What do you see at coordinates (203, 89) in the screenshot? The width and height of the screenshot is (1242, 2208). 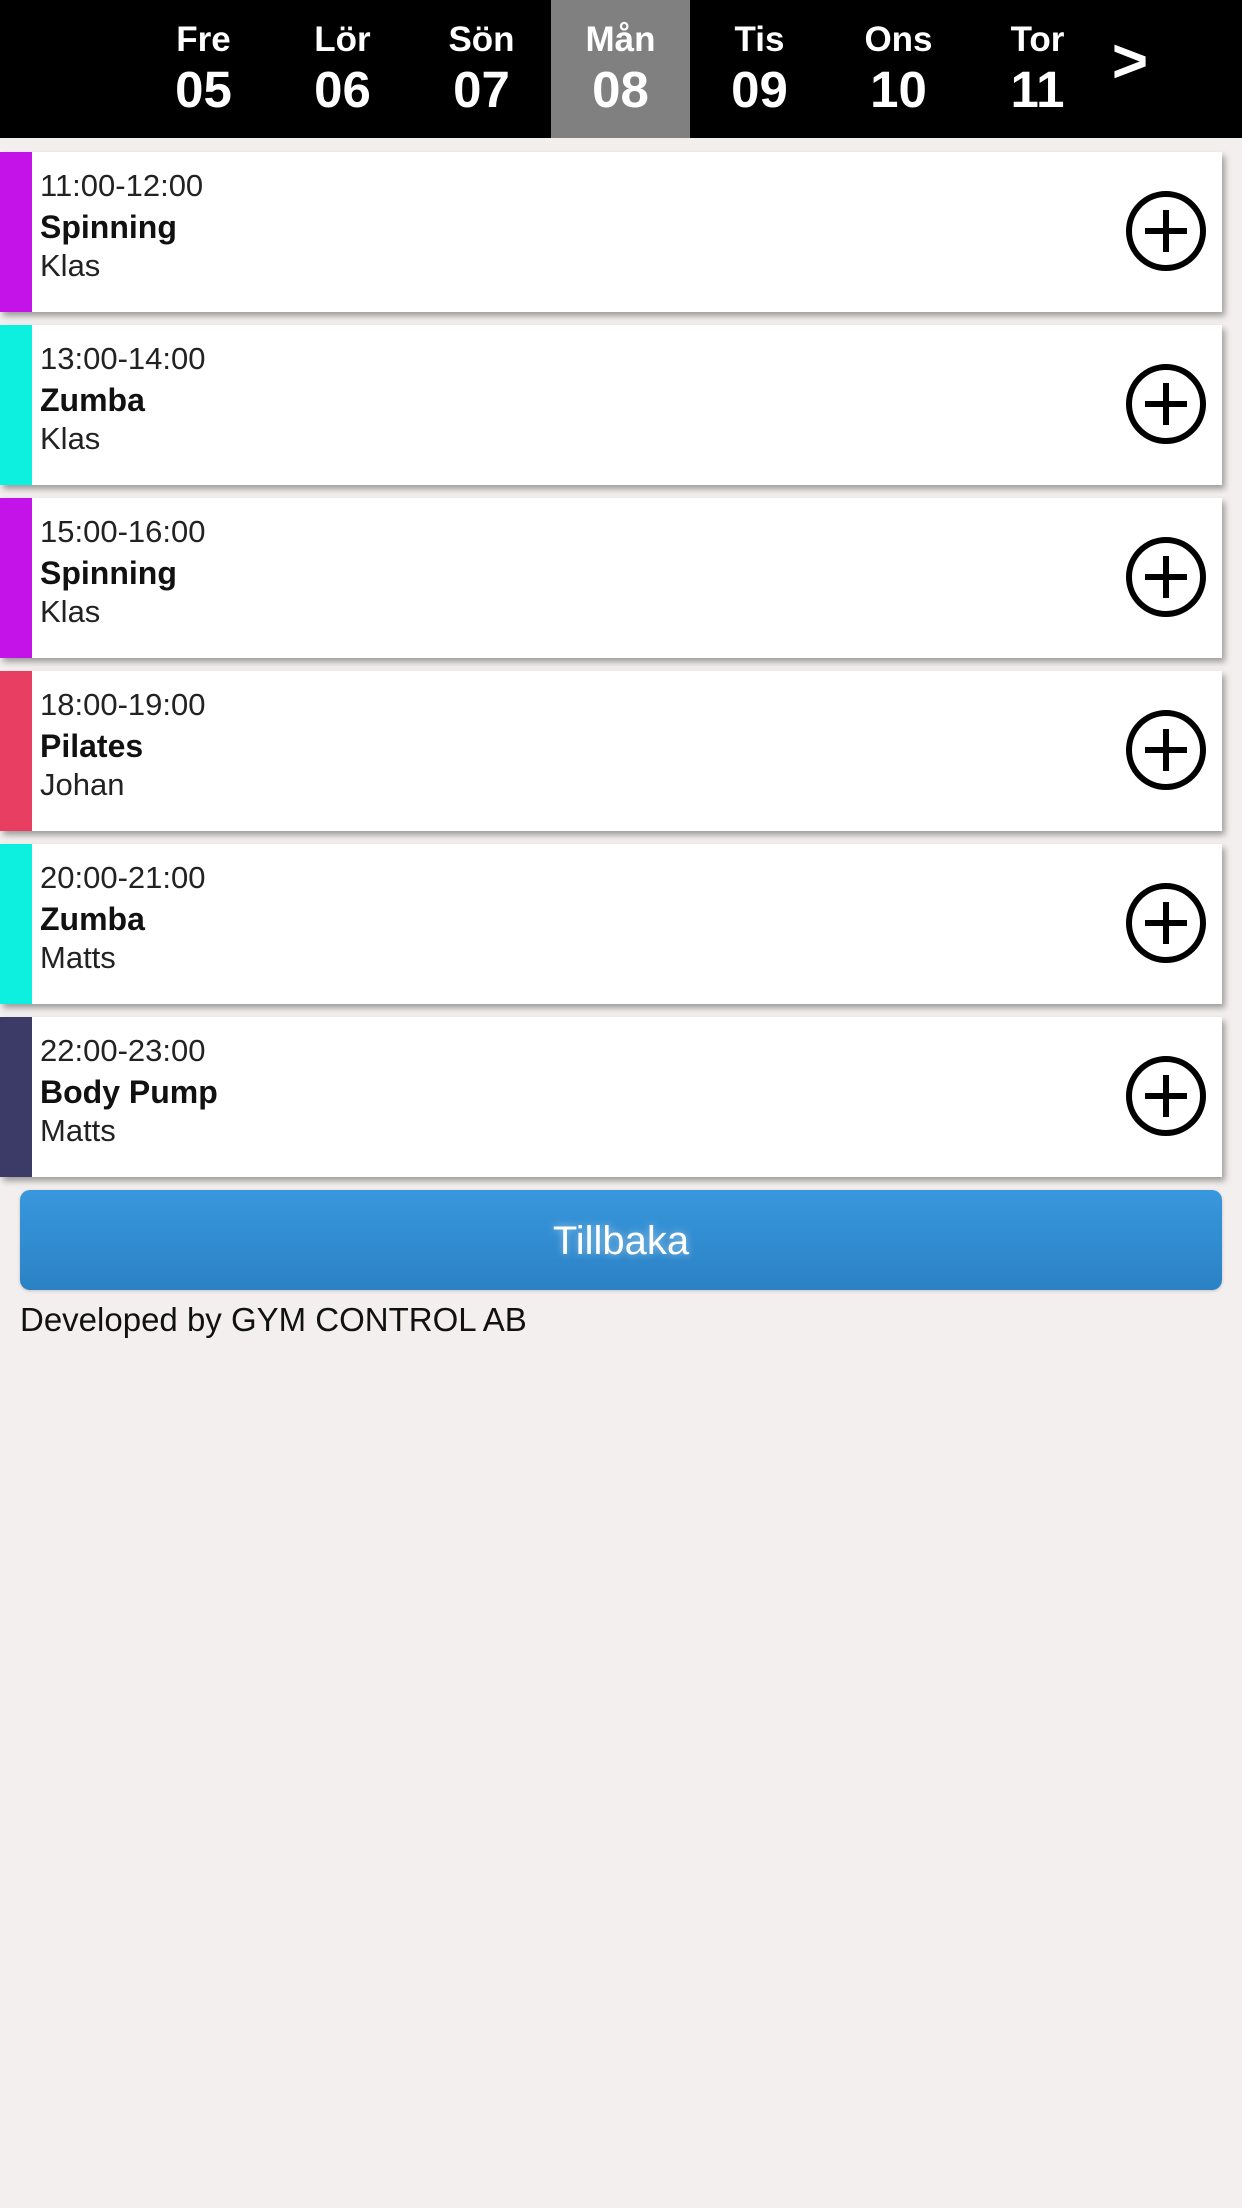 I see `day-number: 05` at bounding box center [203, 89].